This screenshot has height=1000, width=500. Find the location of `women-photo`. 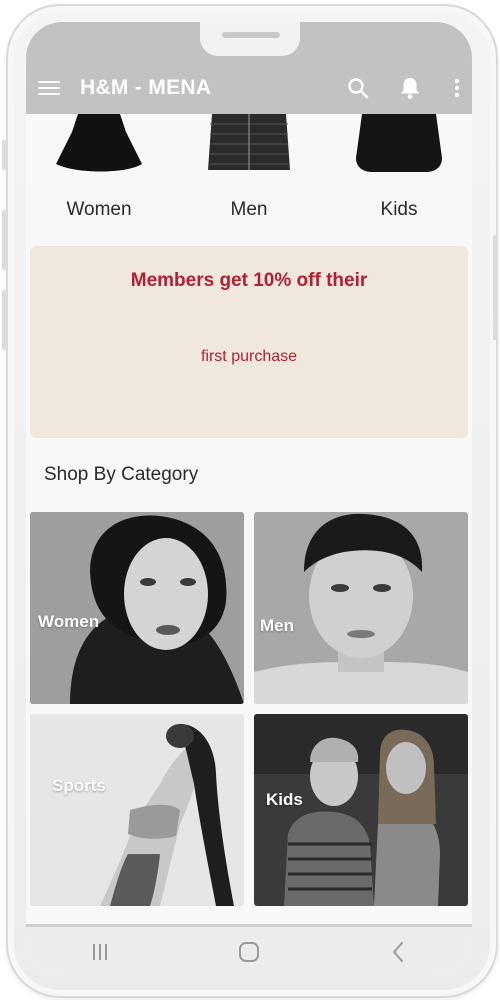

women-photo is located at coordinates (137, 608).